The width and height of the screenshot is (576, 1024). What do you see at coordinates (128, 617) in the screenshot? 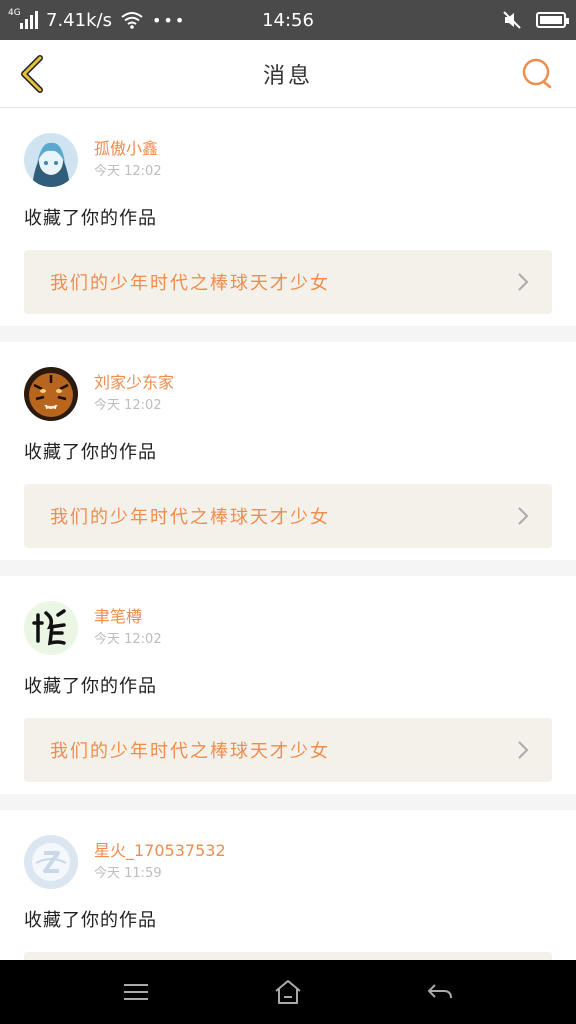
I see `username: 聿笔樽` at bounding box center [128, 617].